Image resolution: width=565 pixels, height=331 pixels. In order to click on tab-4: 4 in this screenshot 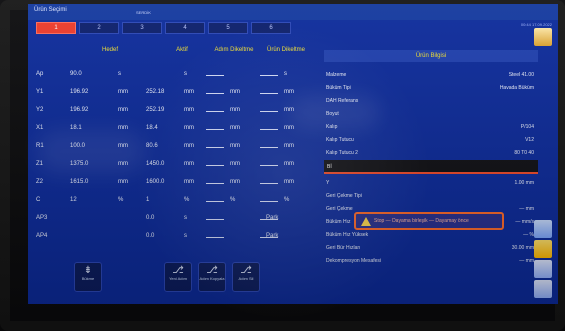, I will do `click(185, 28)`.